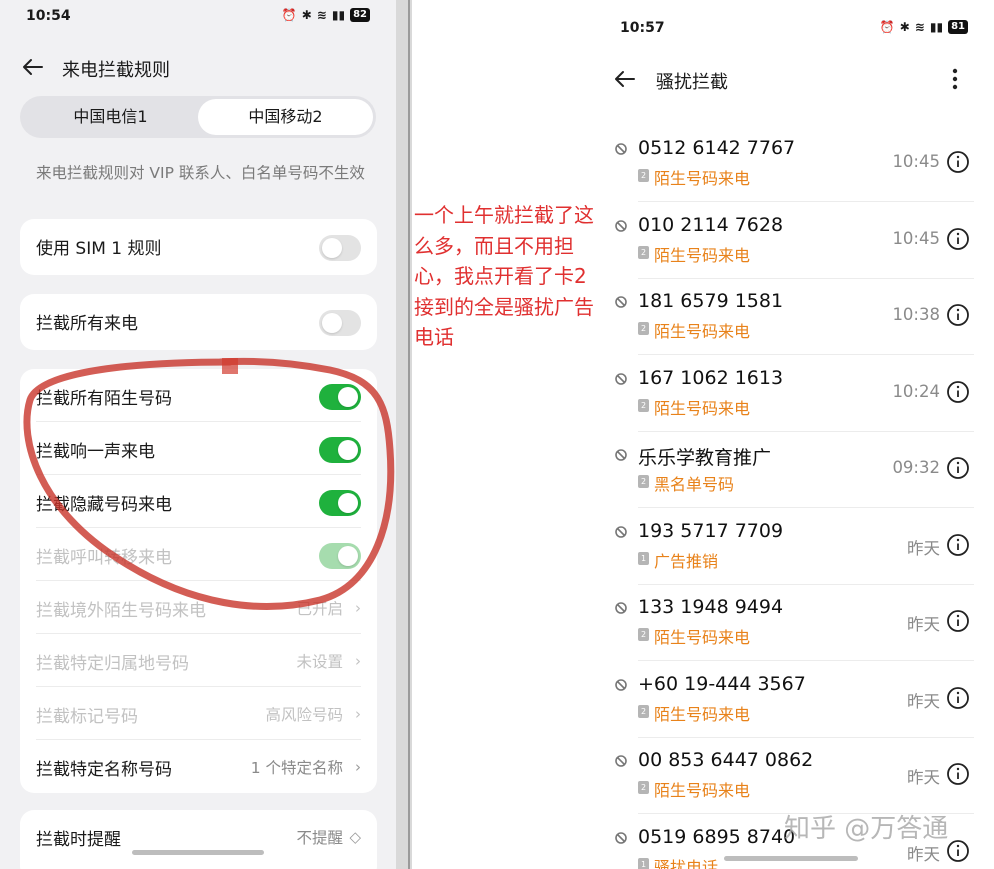  What do you see at coordinates (319, 838) in the screenshot?
I see `row-value: 不提醒` at bounding box center [319, 838].